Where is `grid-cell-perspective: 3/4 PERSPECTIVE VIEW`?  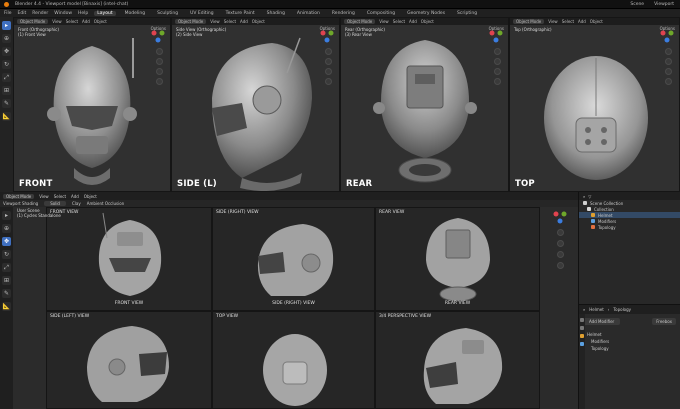
grid-cell-perspective: 3/4 PERSPECTIVE VIEW is located at coordinates (457, 360).